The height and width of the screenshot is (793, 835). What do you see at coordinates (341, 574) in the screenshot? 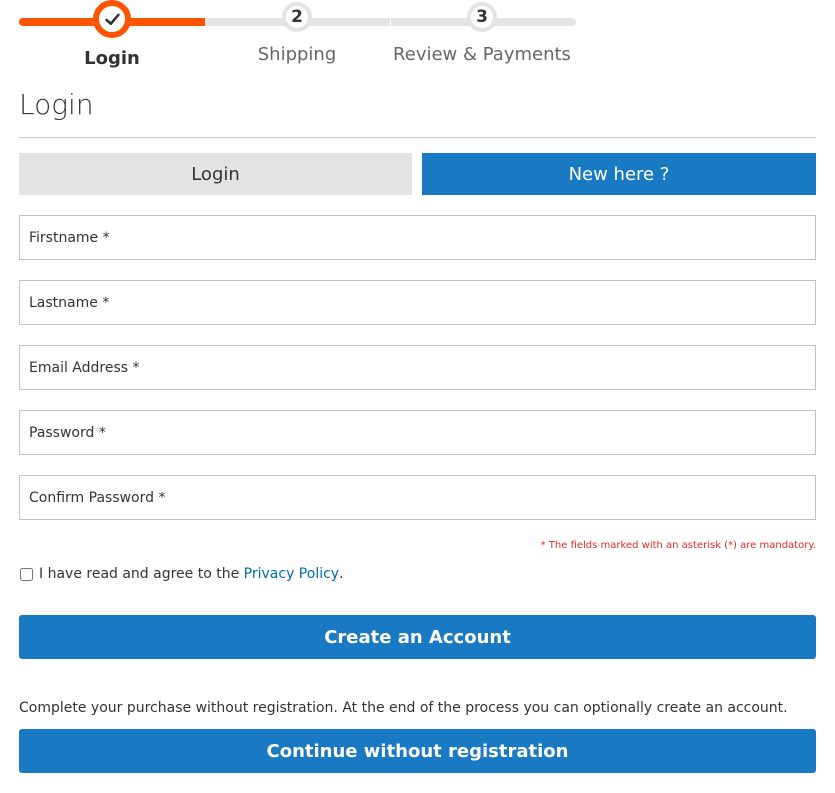
I see `agree-suffix: .` at bounding box center [341, 574].